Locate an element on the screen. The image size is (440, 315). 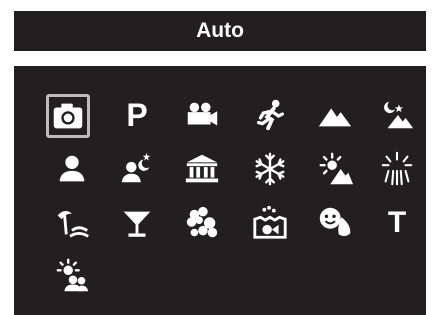
mode-backlight-button is located at coordinates (335, 169).